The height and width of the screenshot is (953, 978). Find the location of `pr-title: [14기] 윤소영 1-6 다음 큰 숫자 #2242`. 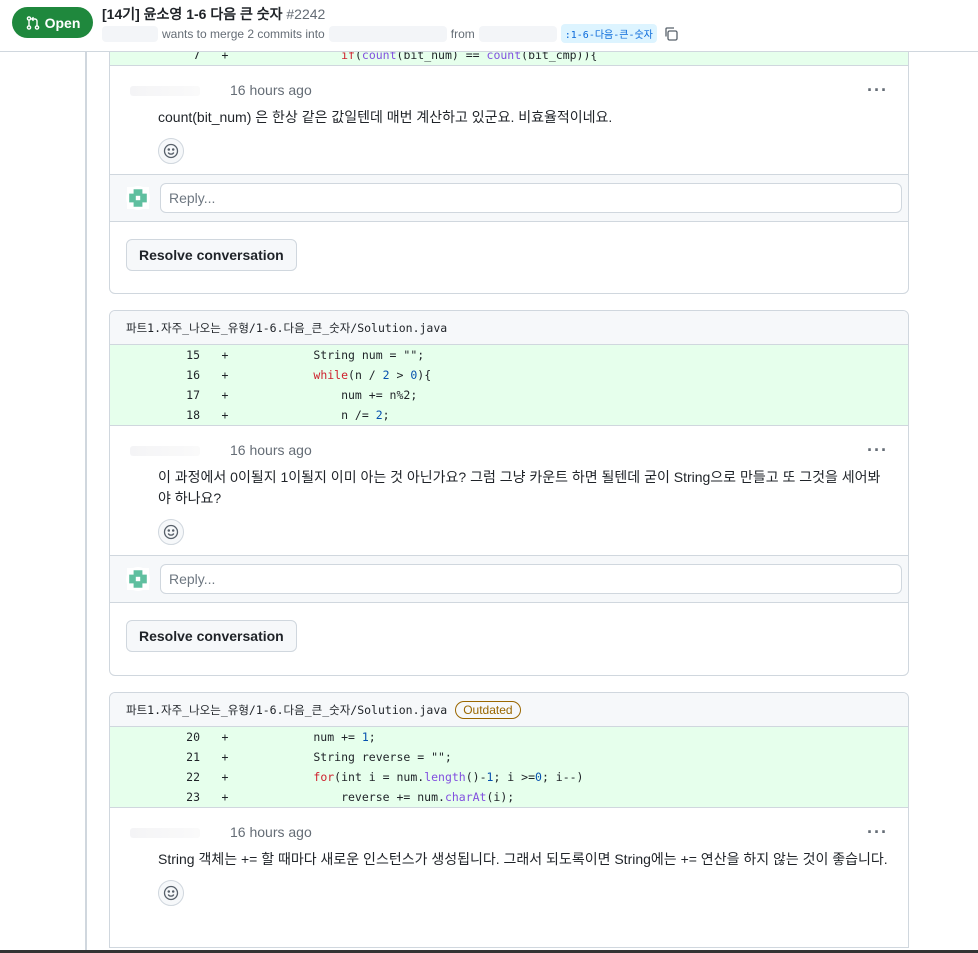

pr-title: [14기] 윤소영 1-6 다음 큰 숫자 #2242 is located at coordinates (213, 14).